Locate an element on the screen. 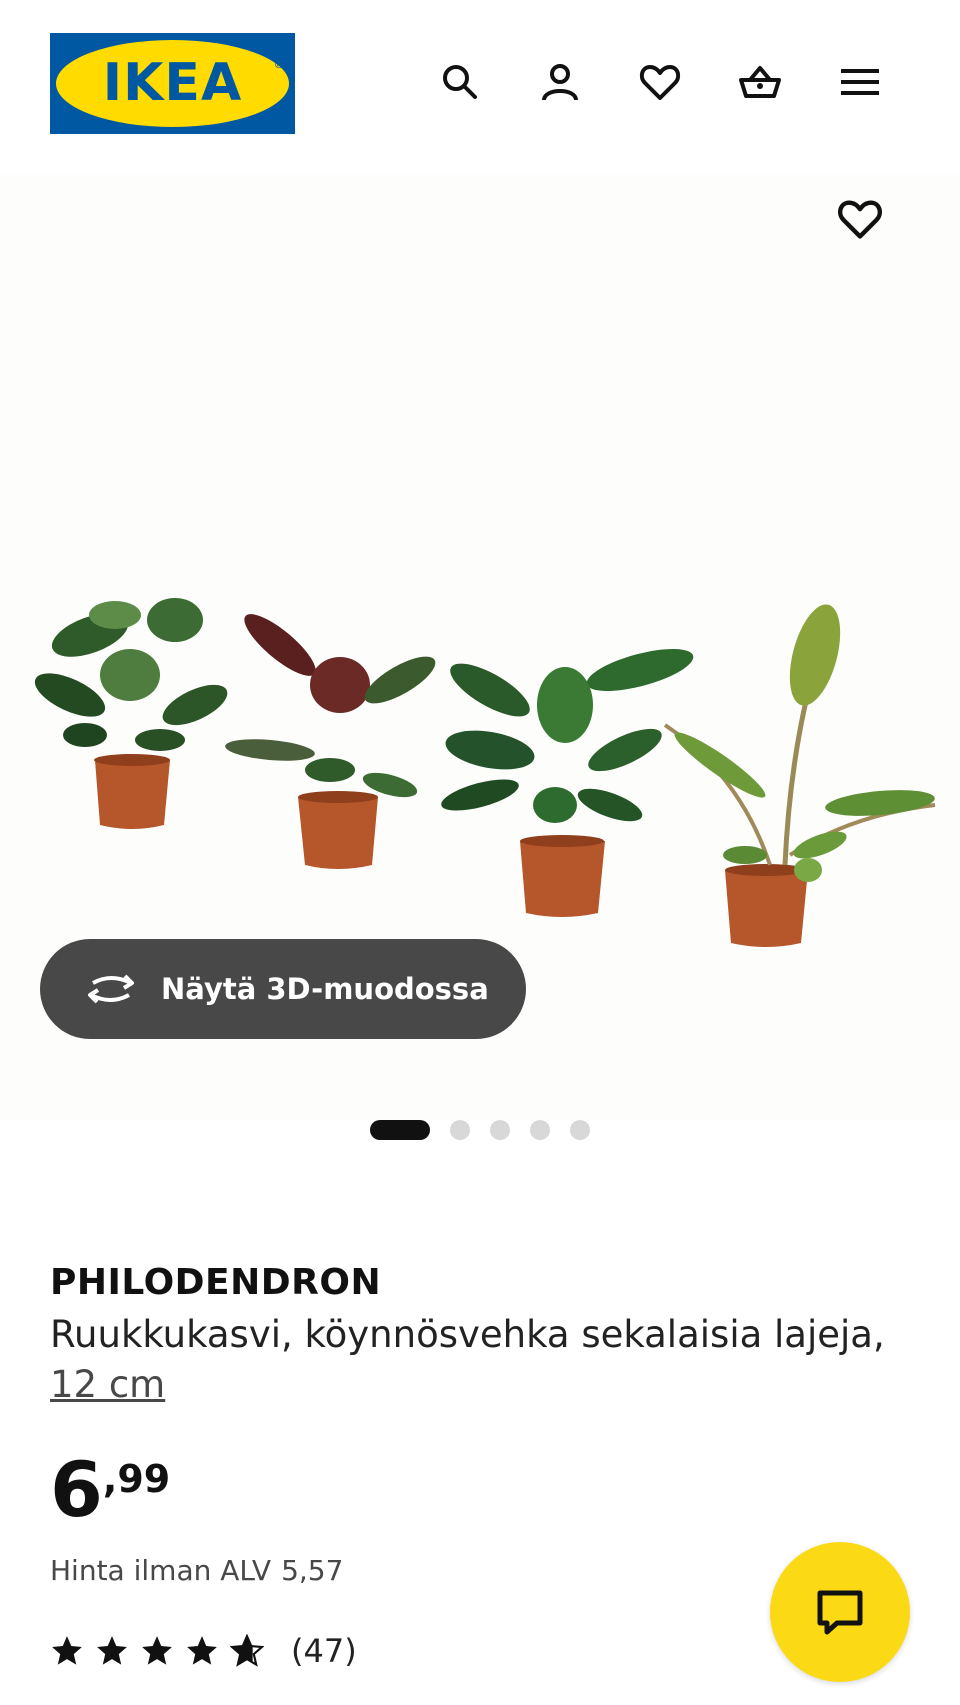  rotate-arrows-icon is located at coordinates (111, 989).